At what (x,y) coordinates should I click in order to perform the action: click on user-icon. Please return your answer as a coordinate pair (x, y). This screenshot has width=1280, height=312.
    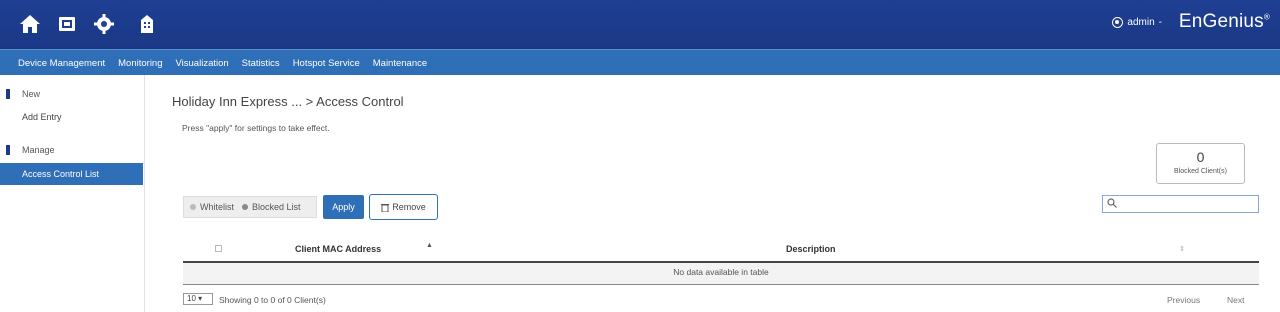
    Looking at the image, I should click on (1118, 22).